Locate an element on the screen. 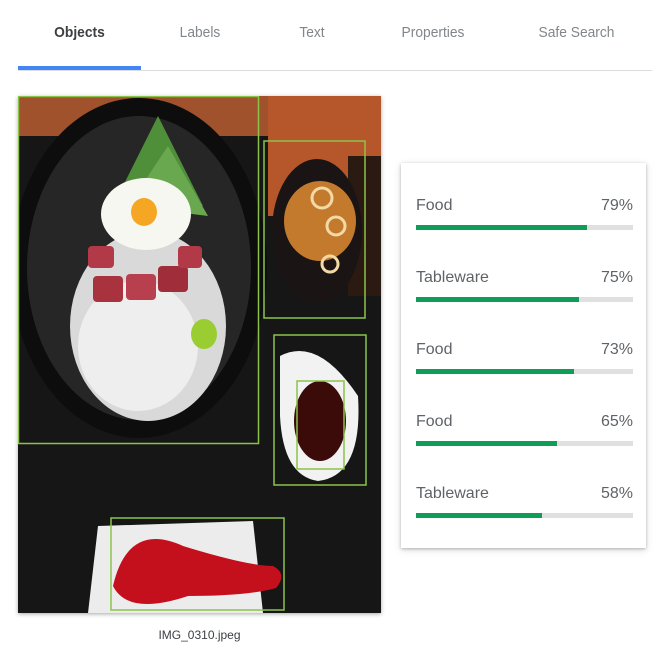 The image size is (670, 670). result-score: 79% is located at coordinates (616, 205).